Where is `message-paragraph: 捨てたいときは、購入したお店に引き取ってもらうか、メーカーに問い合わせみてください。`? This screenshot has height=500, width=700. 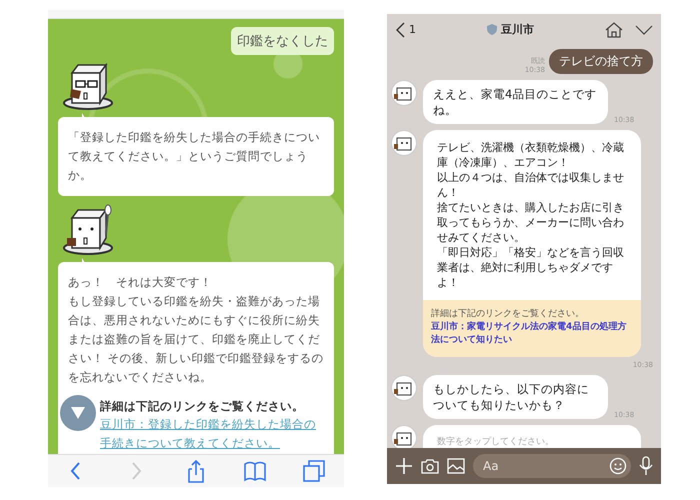
message-paragraph: 捨てたいときは、購入したお店に引き取ってもらうか、メーカーに問い合わせみてください。 is located at coordinates (531, 222).